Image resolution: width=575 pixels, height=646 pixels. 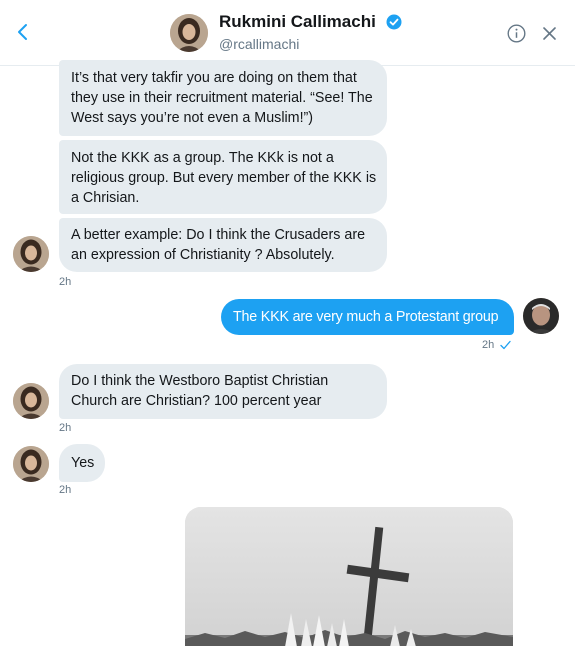 I want to click on conversation-header: Rukmini Callimachi @rcallimachi, so click(x=287, y=33).